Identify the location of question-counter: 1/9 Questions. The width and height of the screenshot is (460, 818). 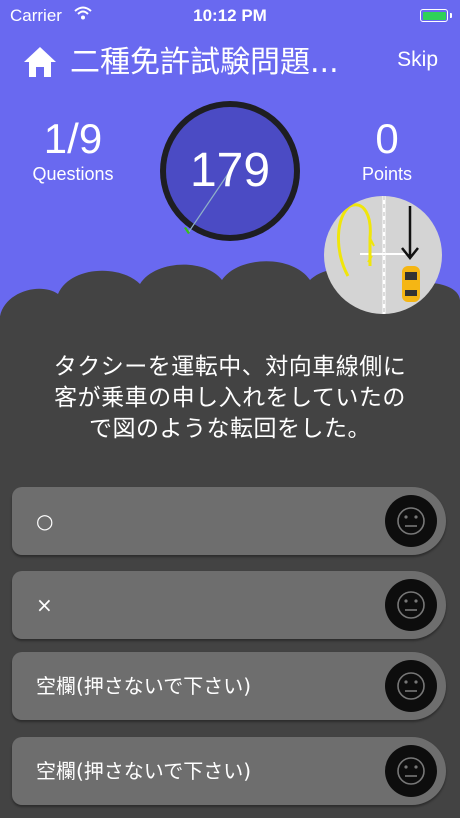
(73, 150).